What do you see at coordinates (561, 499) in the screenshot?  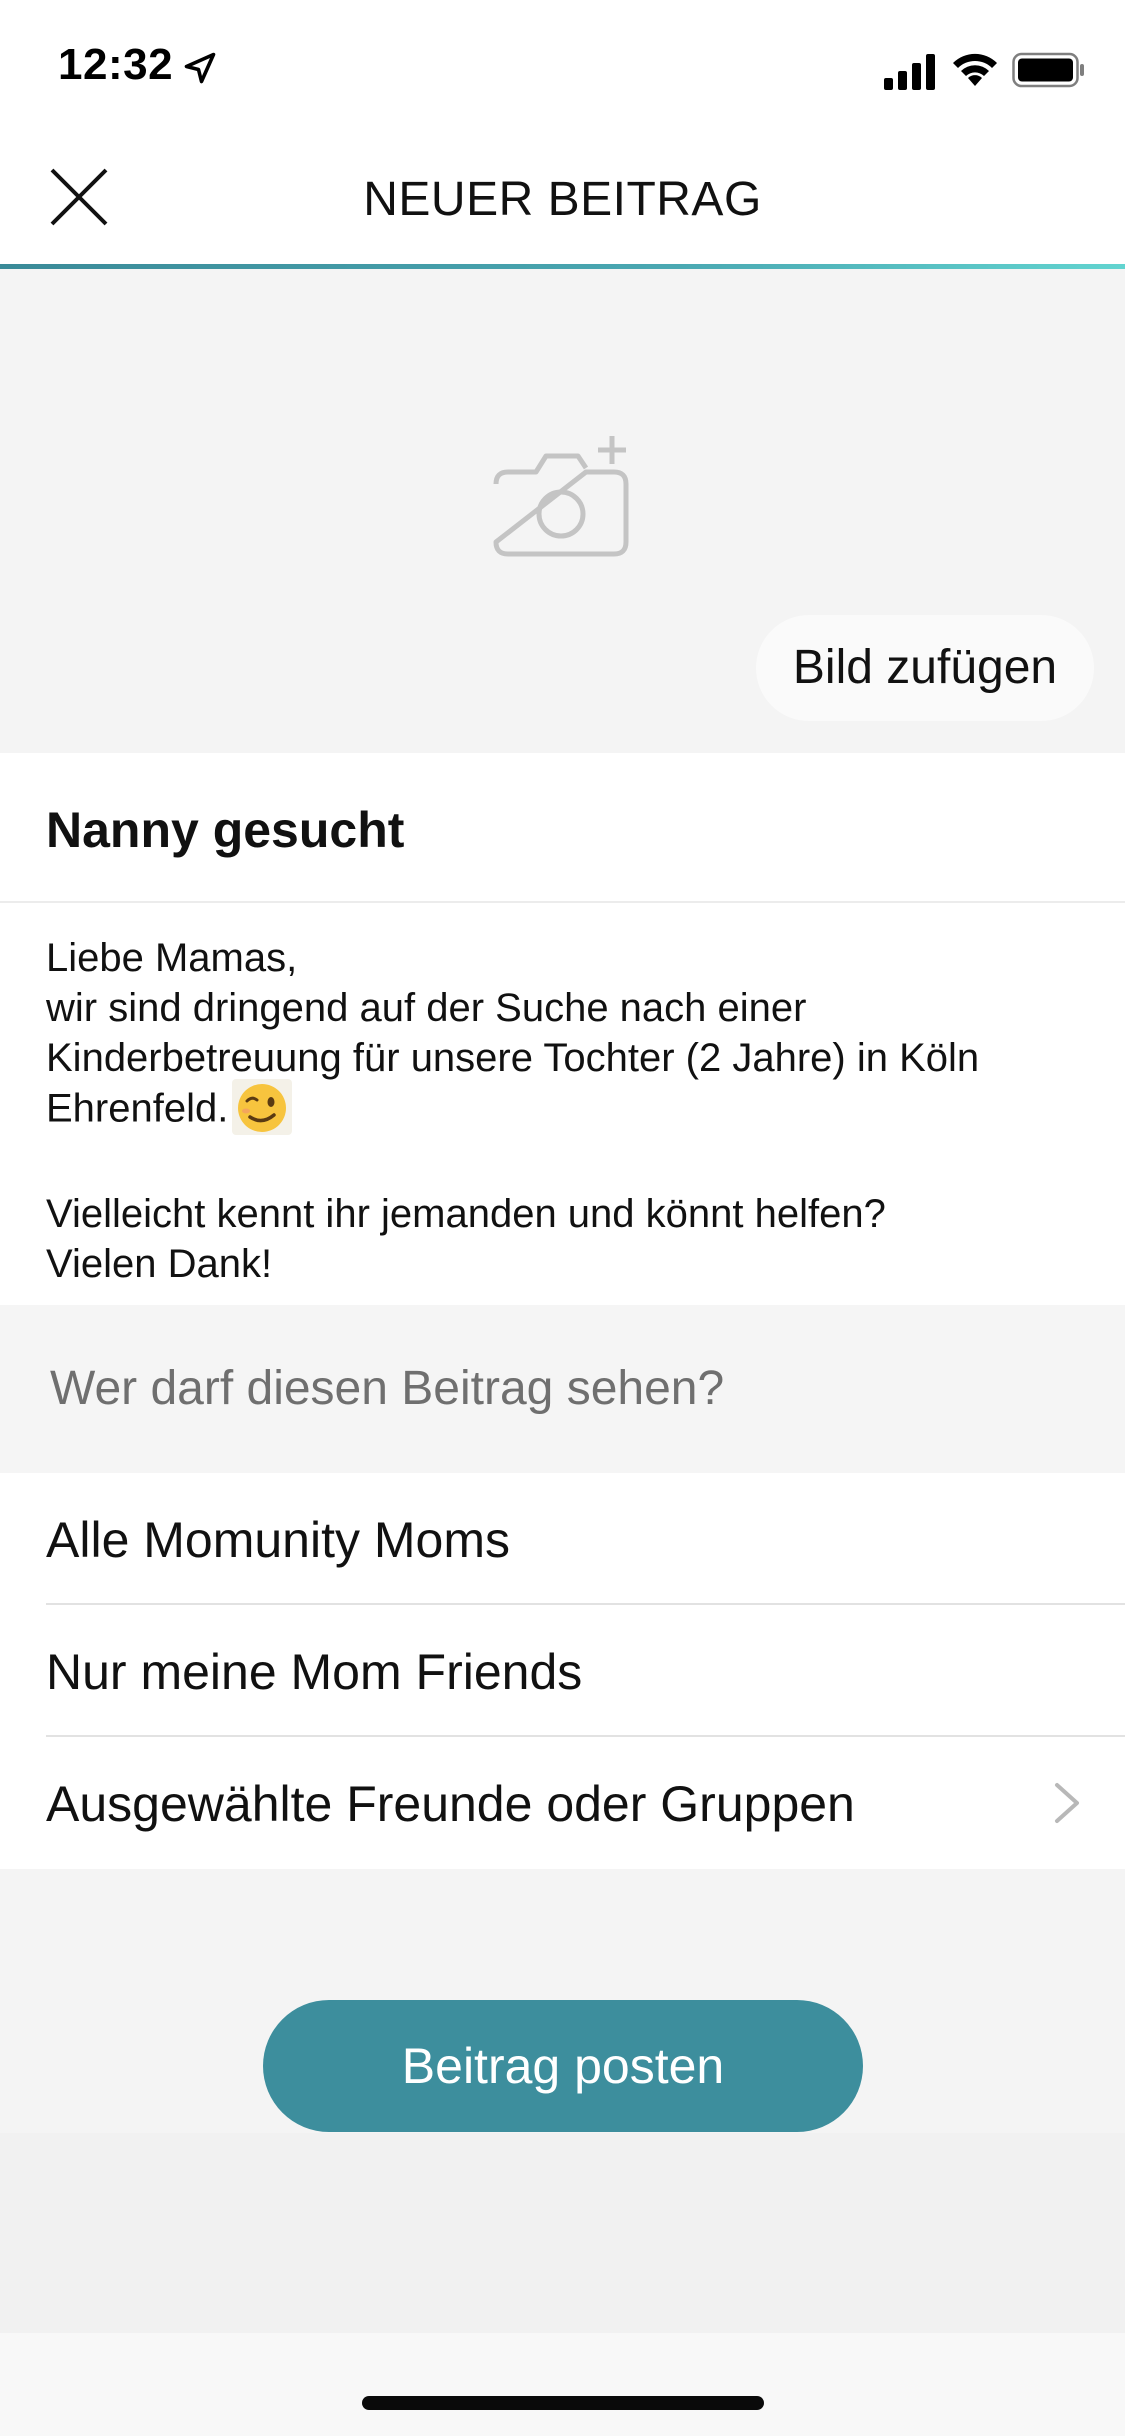 I see `add-photo-camera-icon` at bounding box center [561, 499].